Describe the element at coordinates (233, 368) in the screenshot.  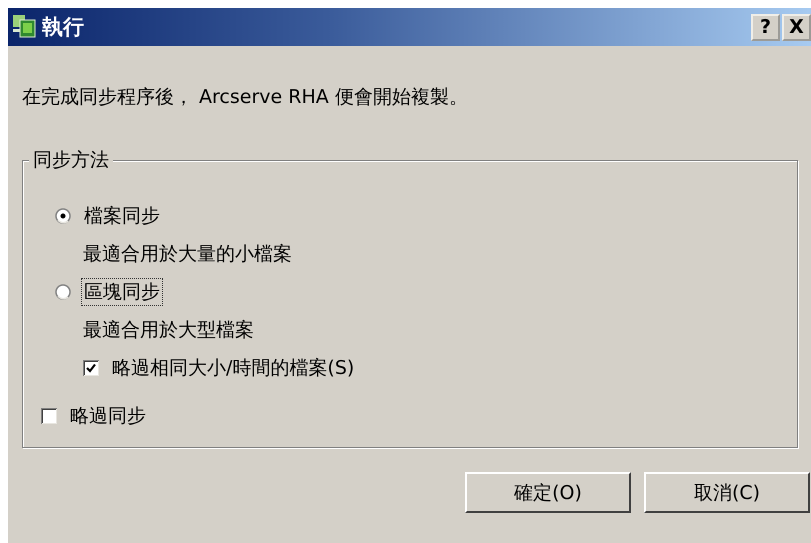
I see `checkbox-label: 略過相同大小/時間的檔案(S)` at that location.